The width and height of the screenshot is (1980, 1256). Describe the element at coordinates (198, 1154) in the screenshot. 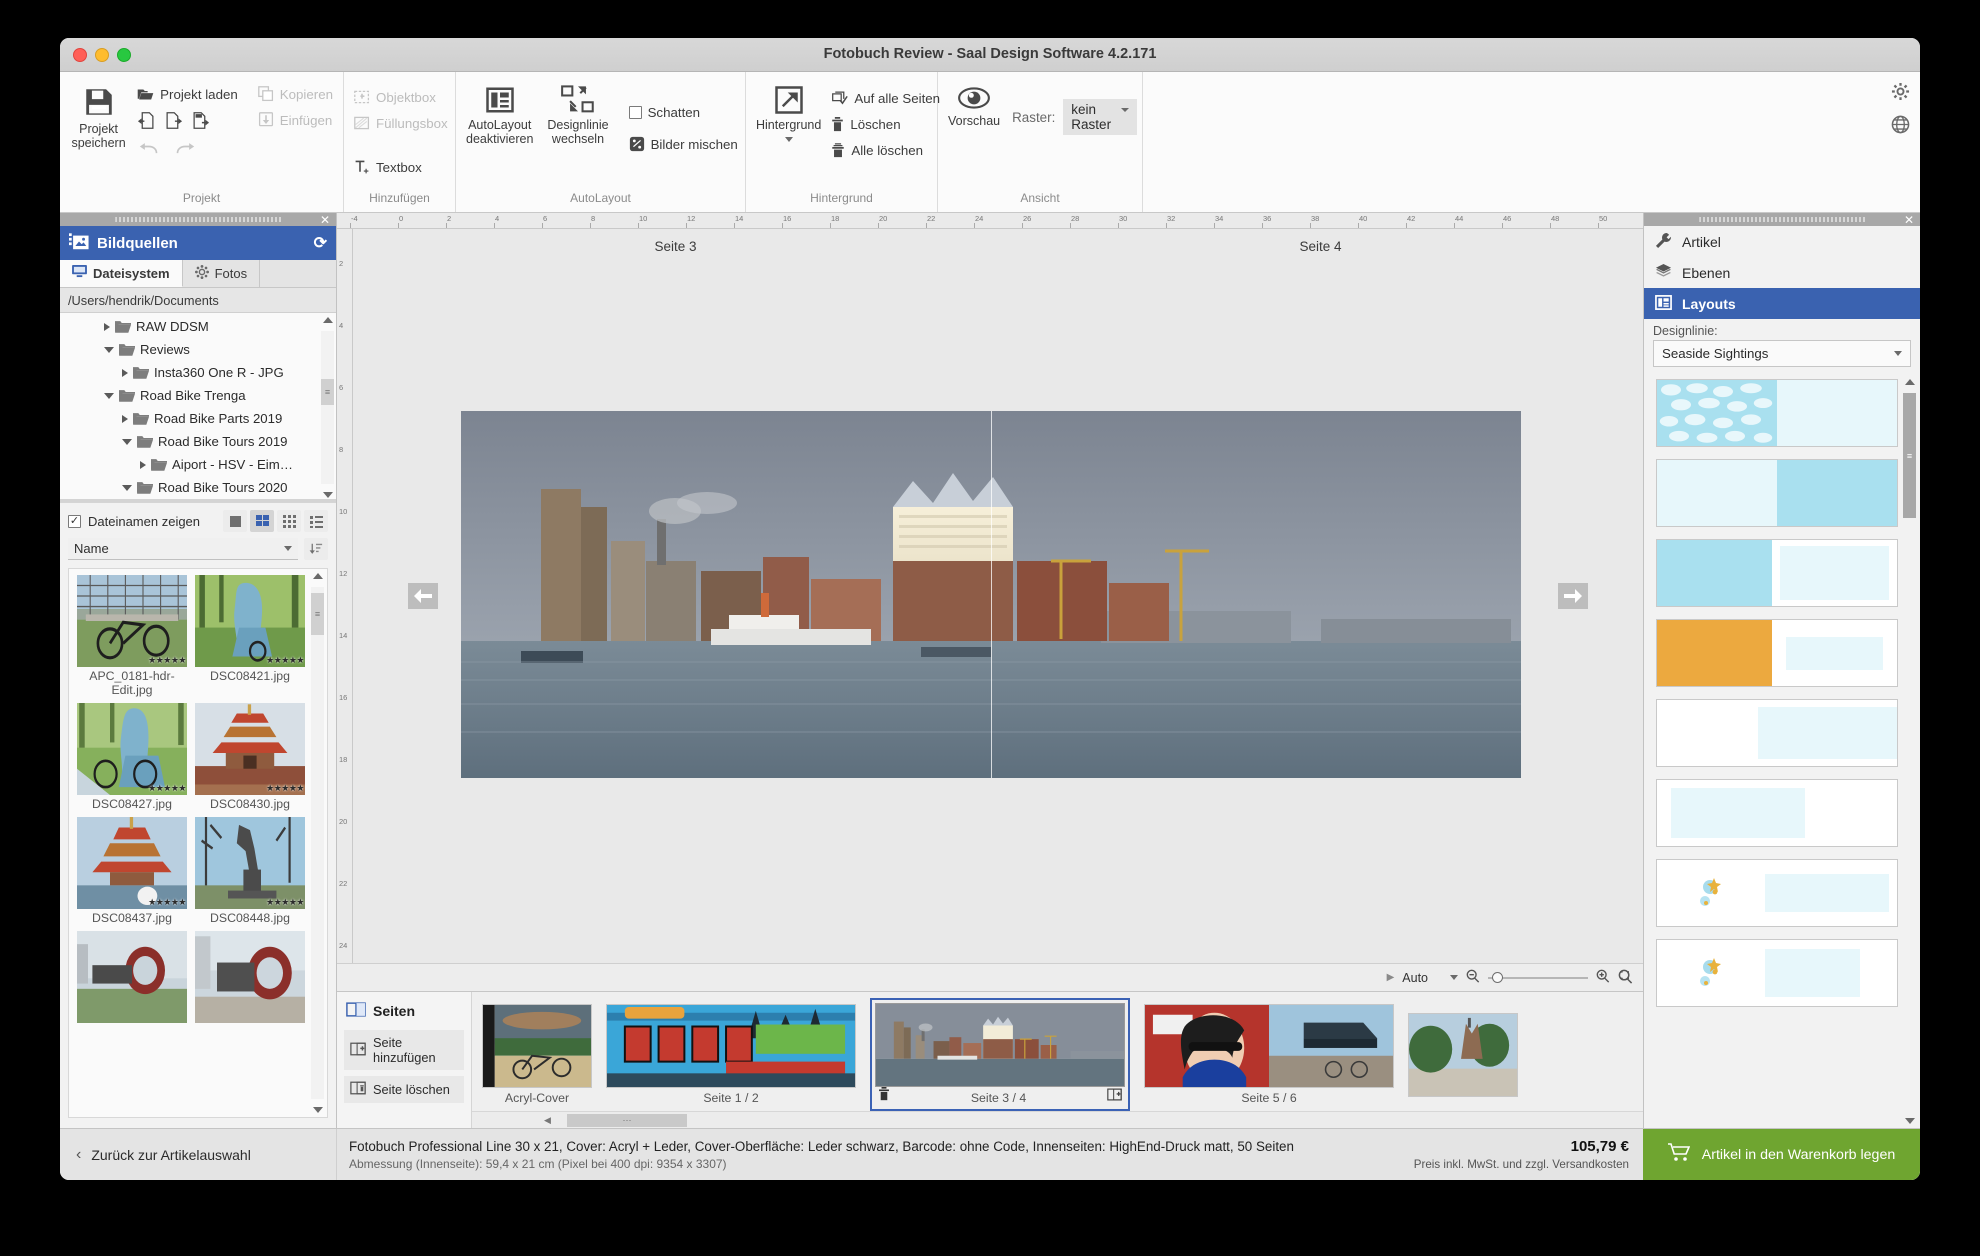

I see `back-to-article-selection-button: ‹ Zurück zur Artikelauswahl` at that location.